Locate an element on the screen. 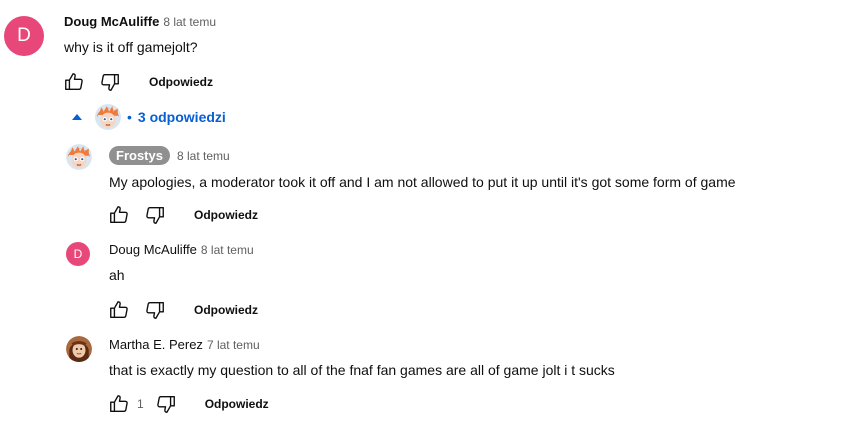  reply-text: ah is located at coordinates (117, 275).